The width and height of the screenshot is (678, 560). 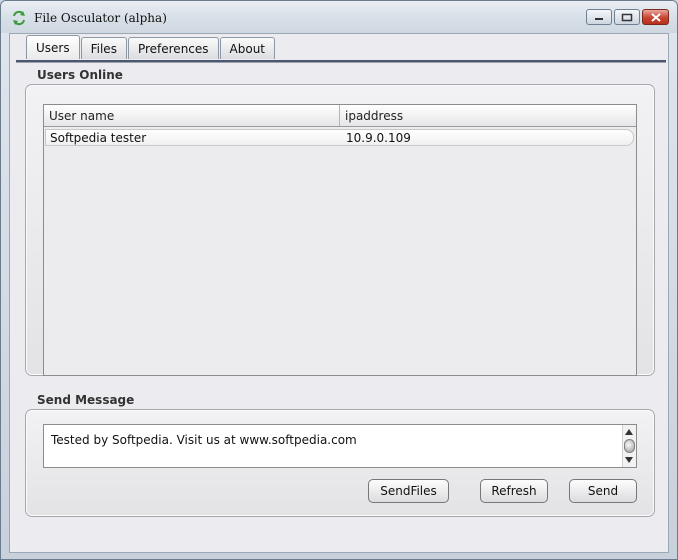 I want to click on users-online-label: Users Online, so click(x=80, y=75).